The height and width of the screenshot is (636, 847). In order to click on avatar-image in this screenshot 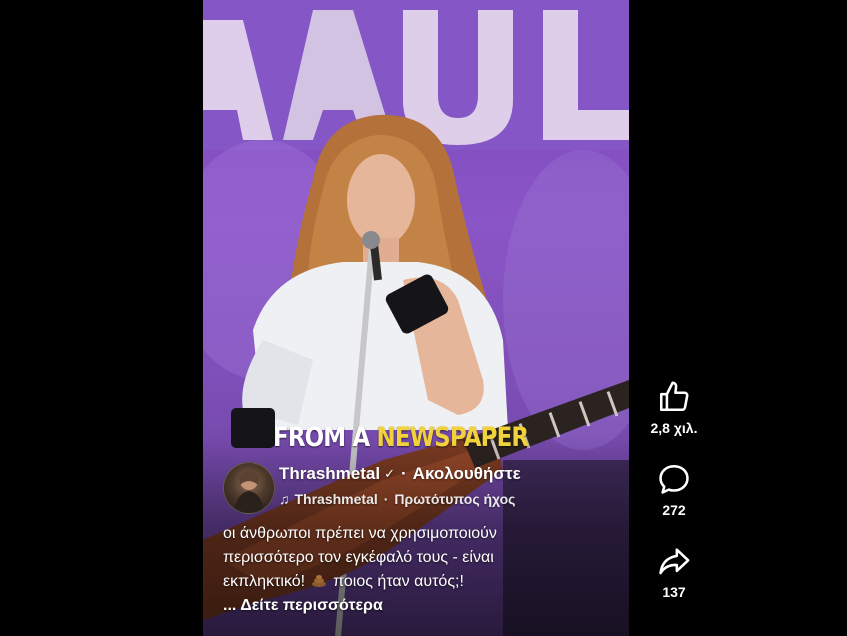, I will do `click(249, 492)`.